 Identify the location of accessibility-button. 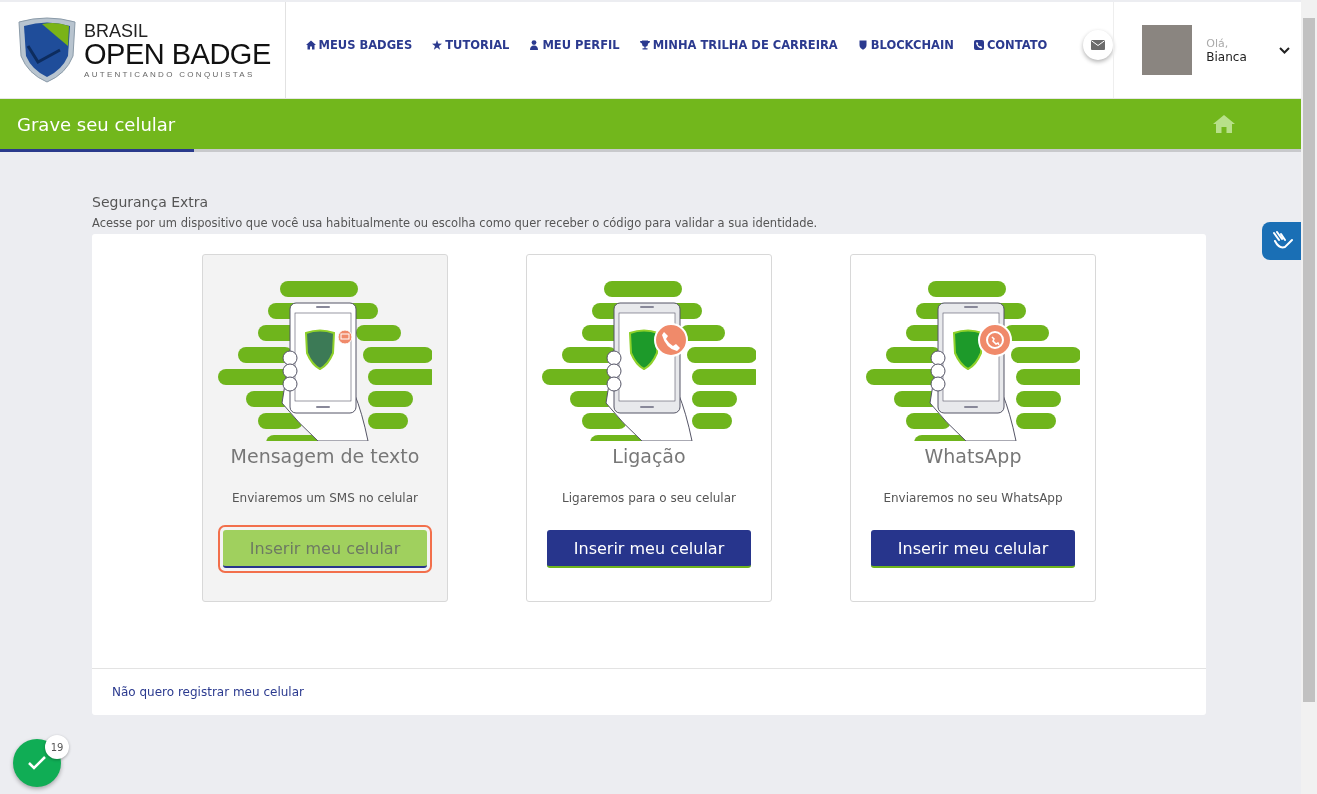
(1281, 241).